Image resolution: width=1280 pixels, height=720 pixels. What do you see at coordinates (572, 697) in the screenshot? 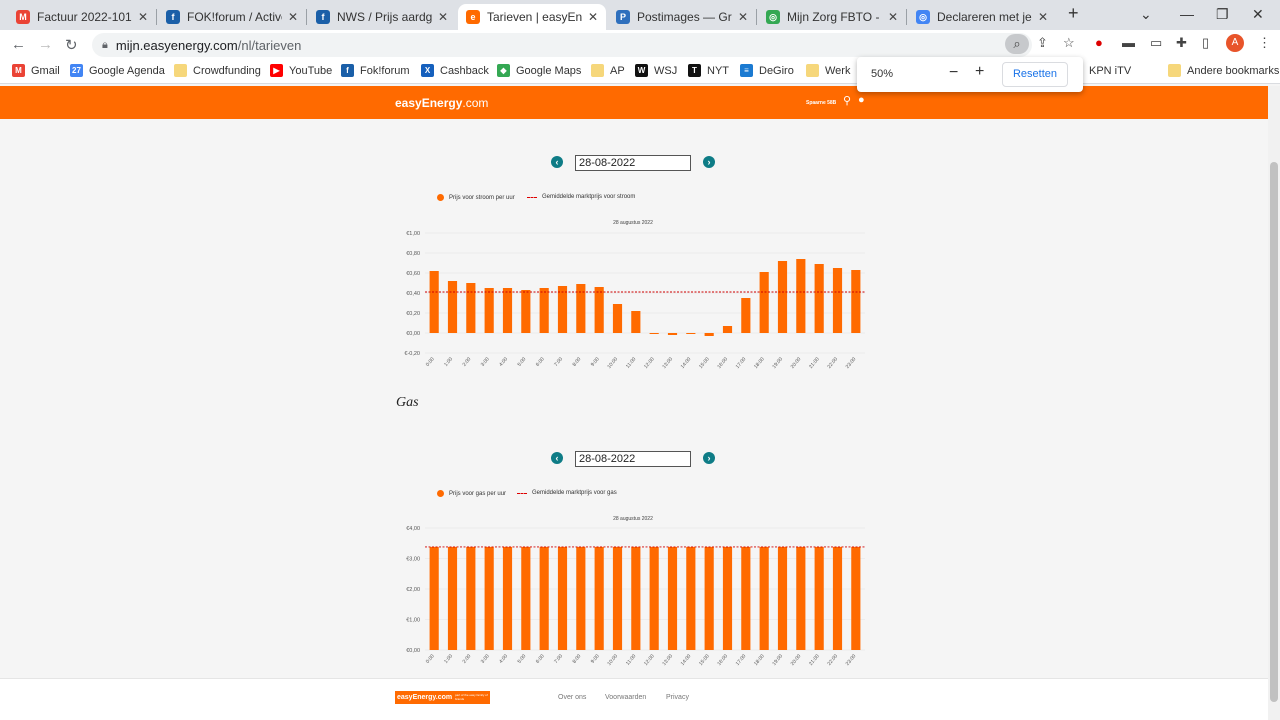
I see `footer-link-about: Over ons` at bounding box center [572, 697].